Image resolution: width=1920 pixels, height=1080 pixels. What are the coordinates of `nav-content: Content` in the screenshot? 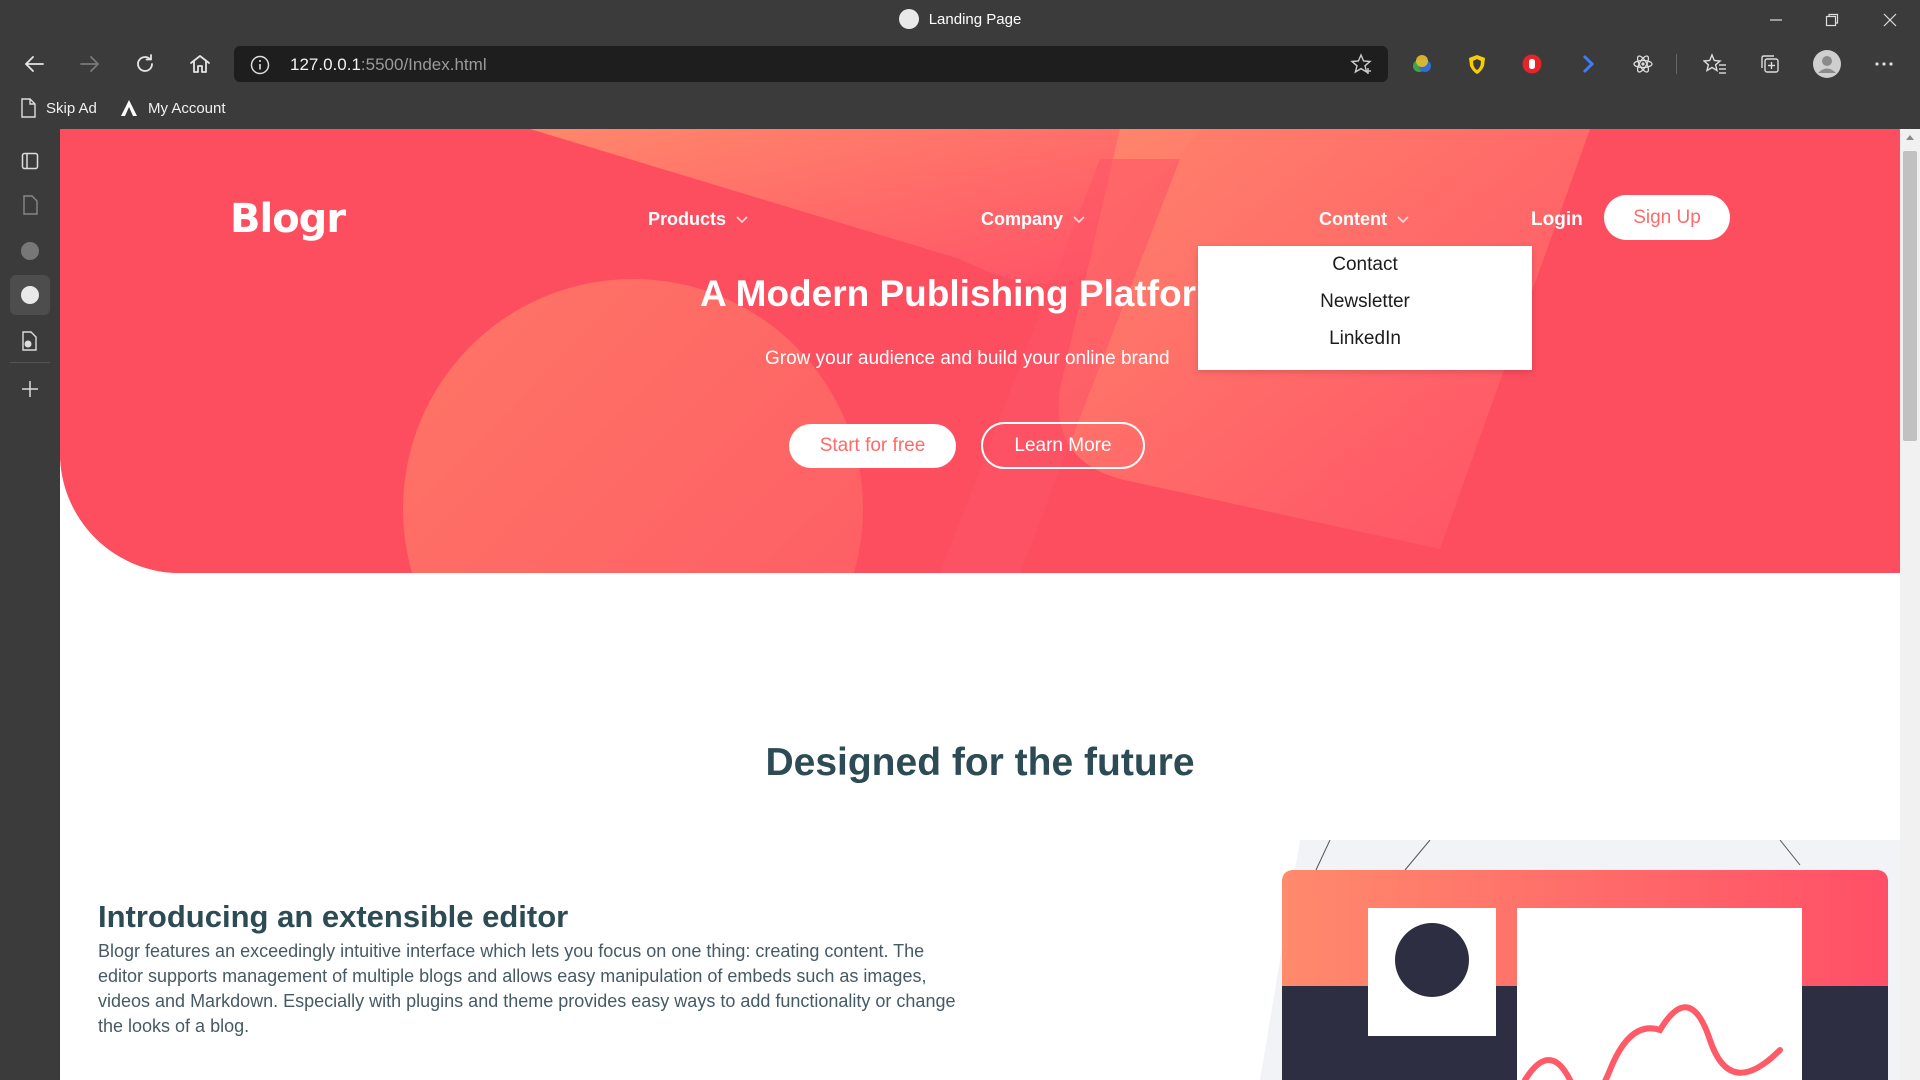 It's located at (1364, 219).